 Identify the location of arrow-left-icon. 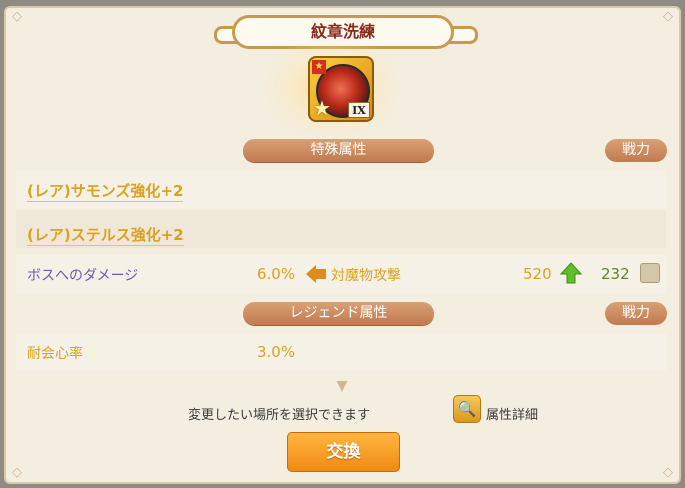
(311, 274).